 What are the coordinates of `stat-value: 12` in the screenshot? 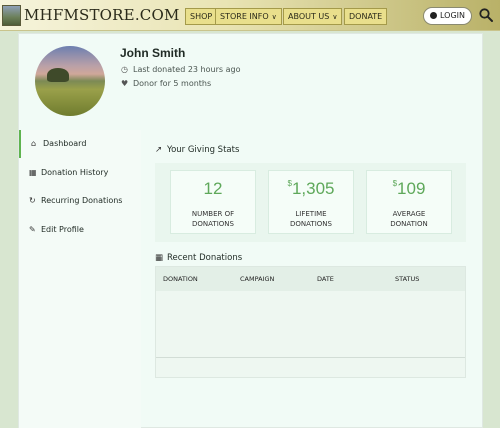 It's located at (213, 188).